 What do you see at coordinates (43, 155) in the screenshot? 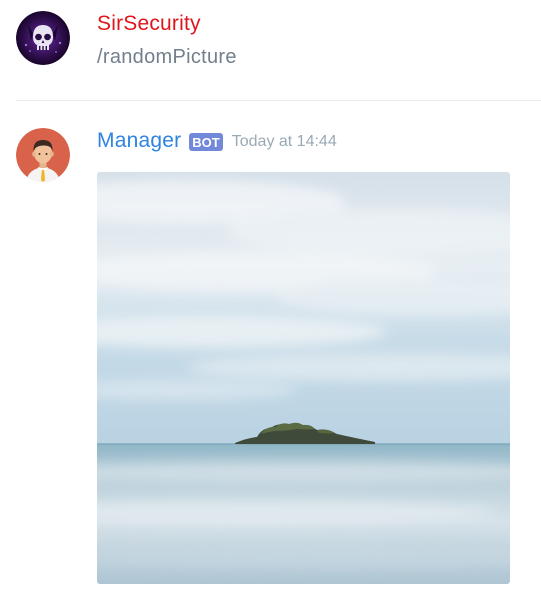
I see `businessman-avatar-icon` at bounding box center [43, 155].